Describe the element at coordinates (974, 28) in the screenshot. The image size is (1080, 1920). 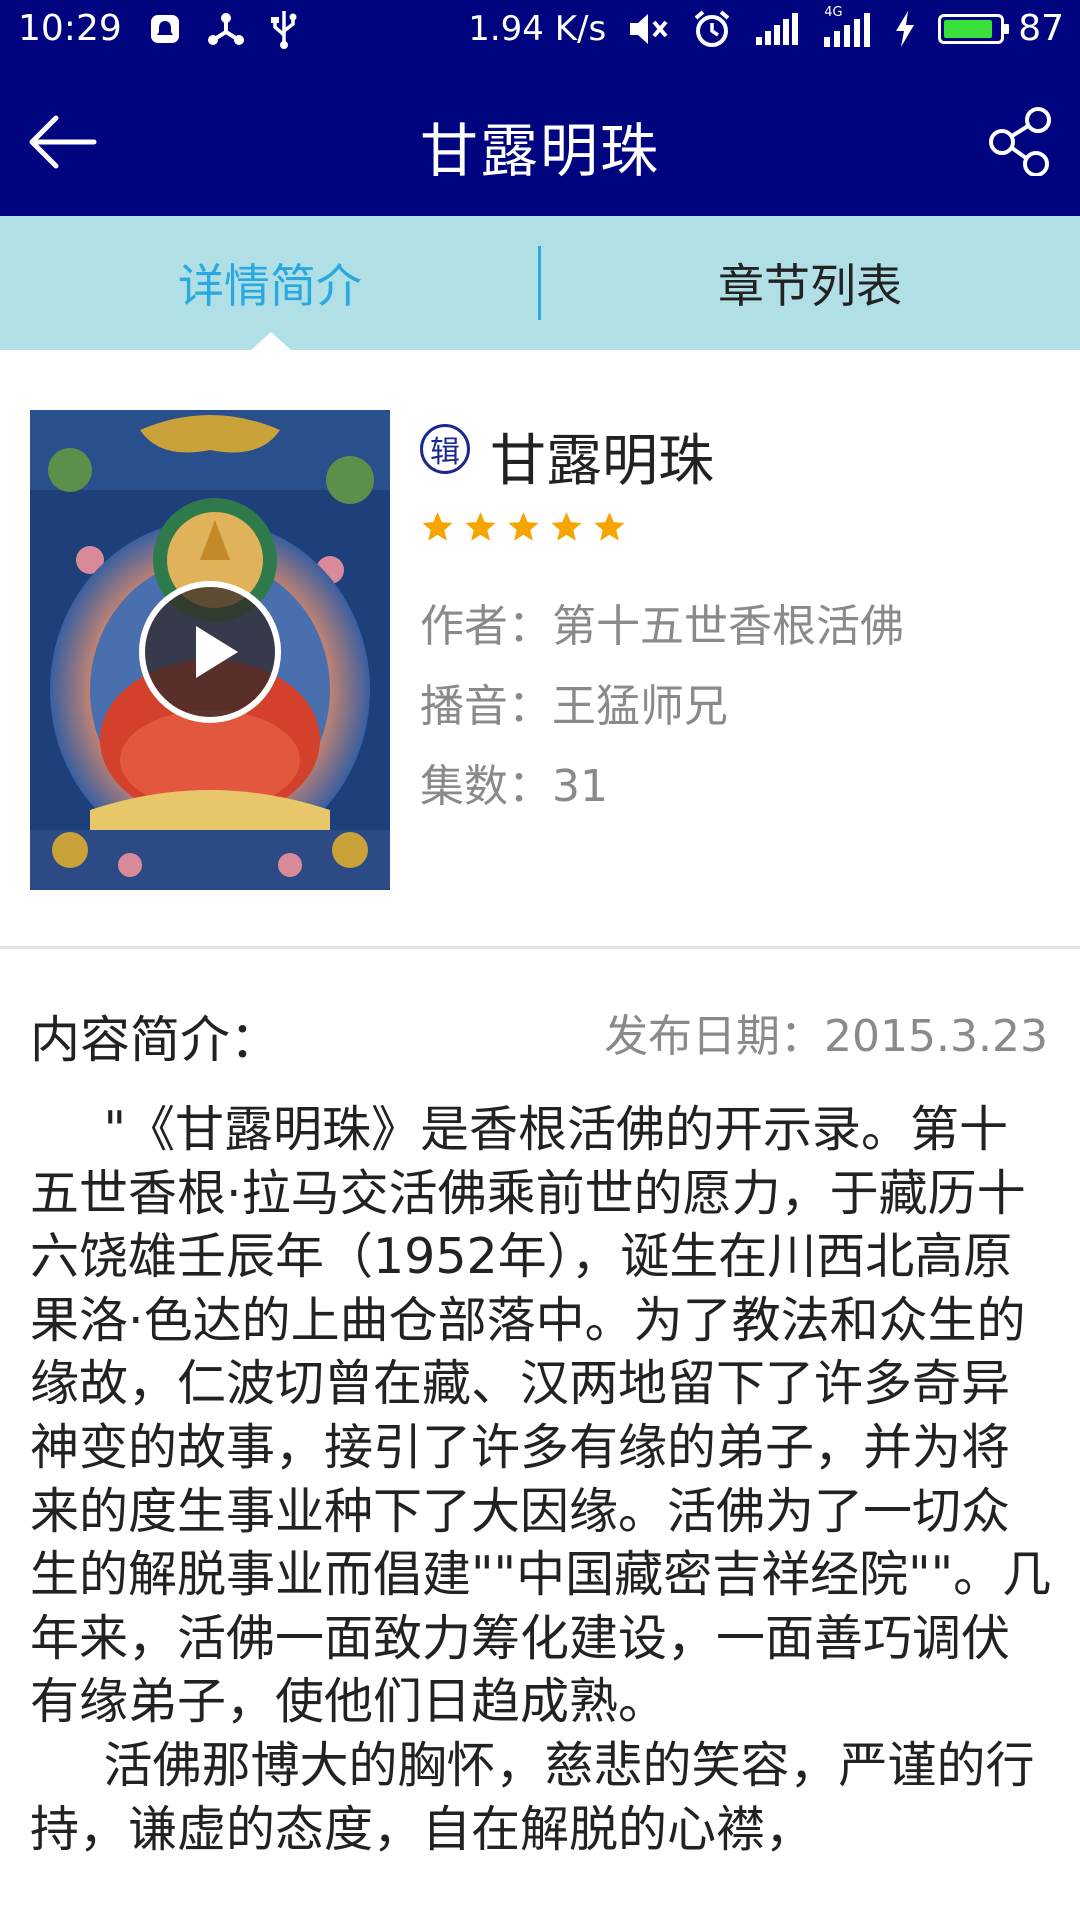
I see `battery-icon` at that location.